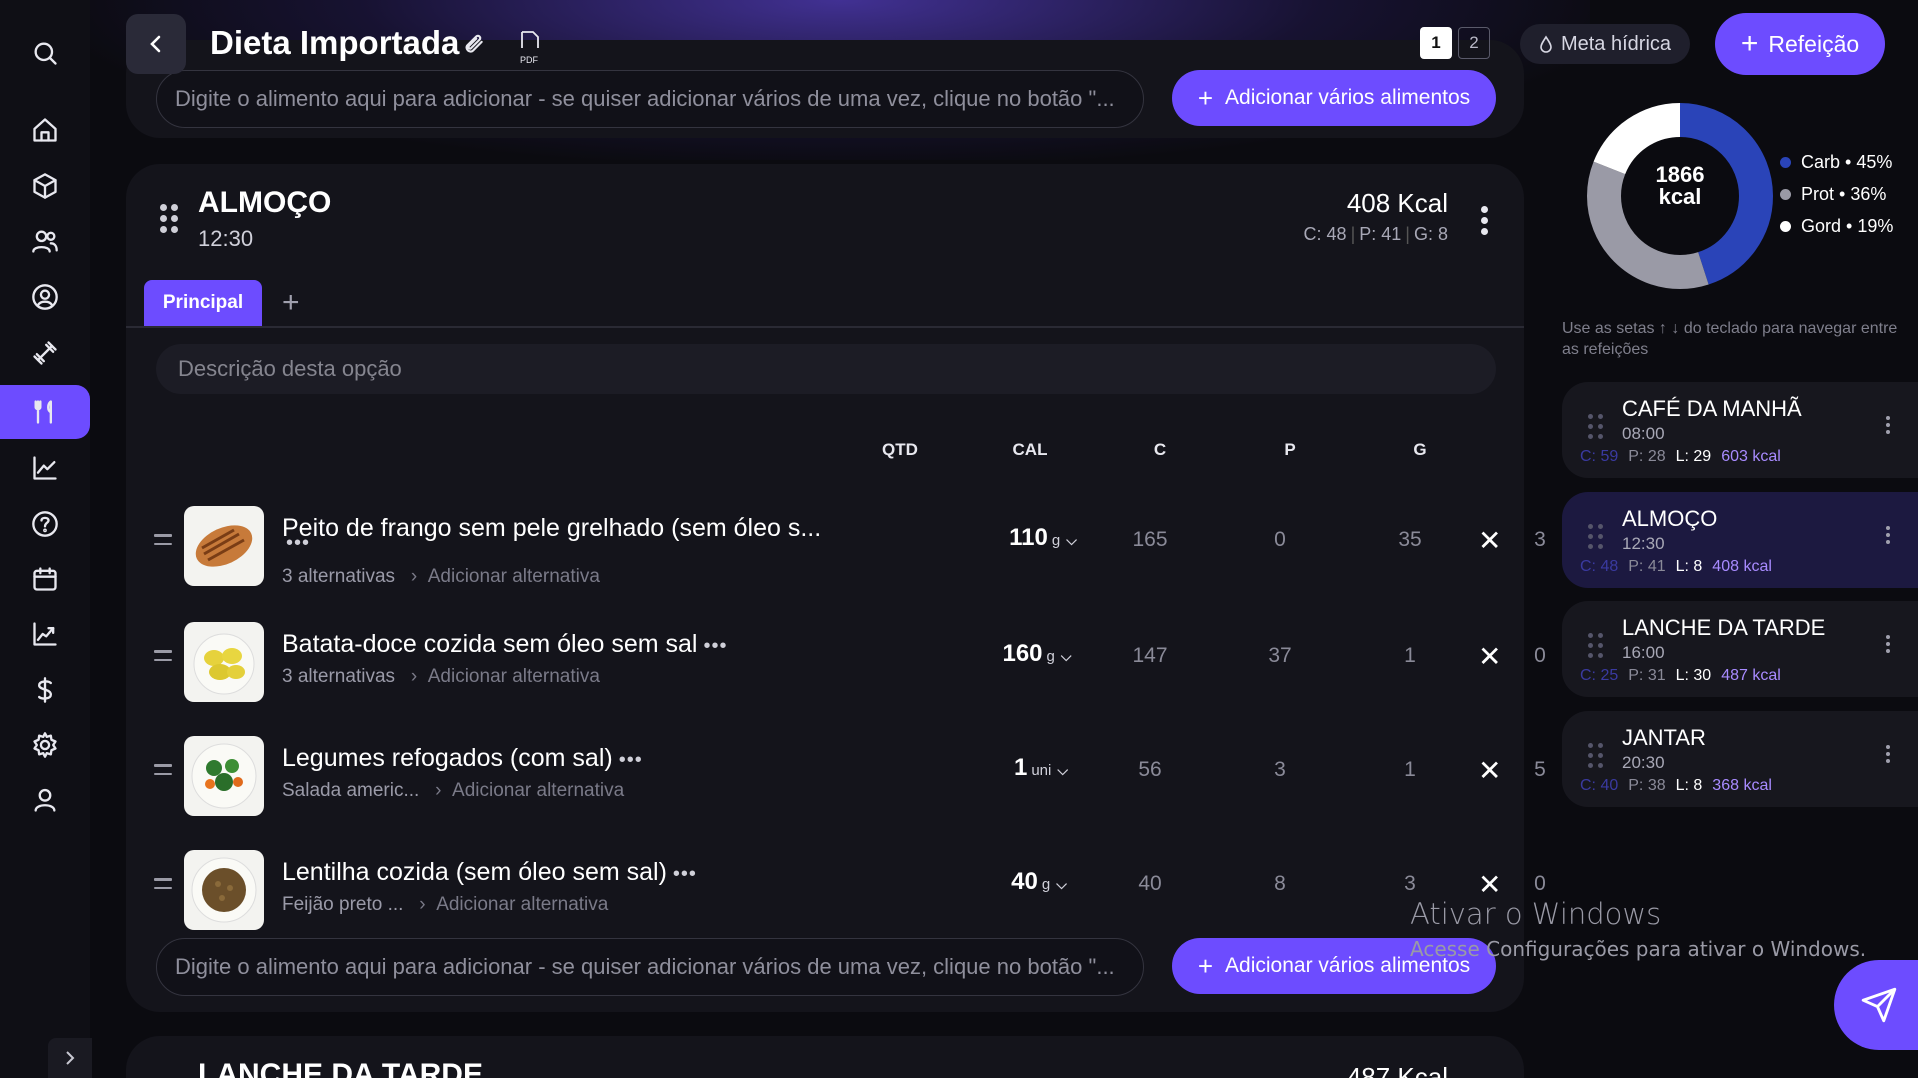 The height and width of the screenshot is (1078, 1918). What do you see at coordinates (291, 303) in the screenshot?
I see `add-option-tab-button: +` at bounding box center [291, 303].